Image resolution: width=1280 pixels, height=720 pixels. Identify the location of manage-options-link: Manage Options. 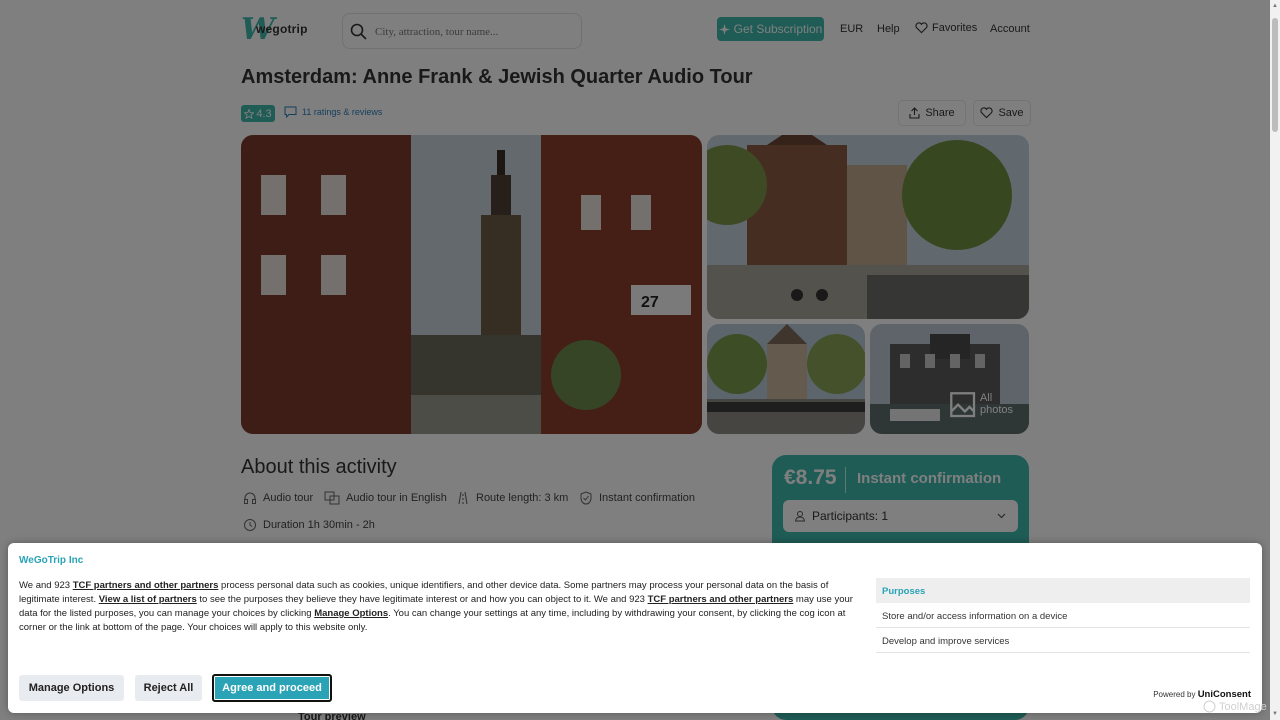
(351, 613).